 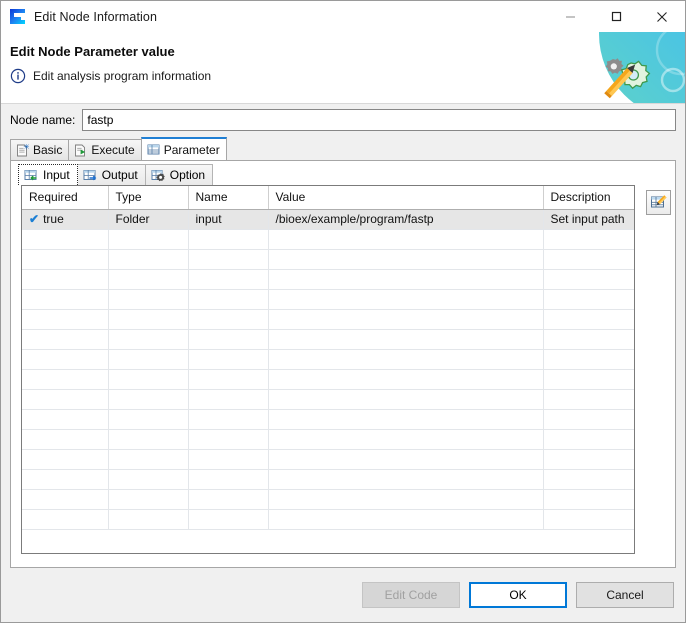 I want to click on tab-basic: ✳ Basic, so click(x=40, y=149).